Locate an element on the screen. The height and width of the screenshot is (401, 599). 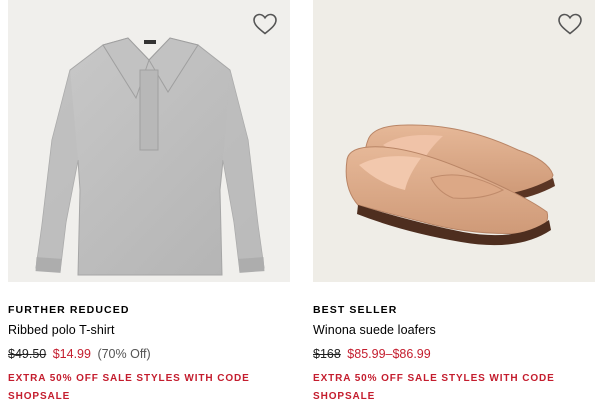
sale-price: $14.99 is located at coordinates (71, 354).